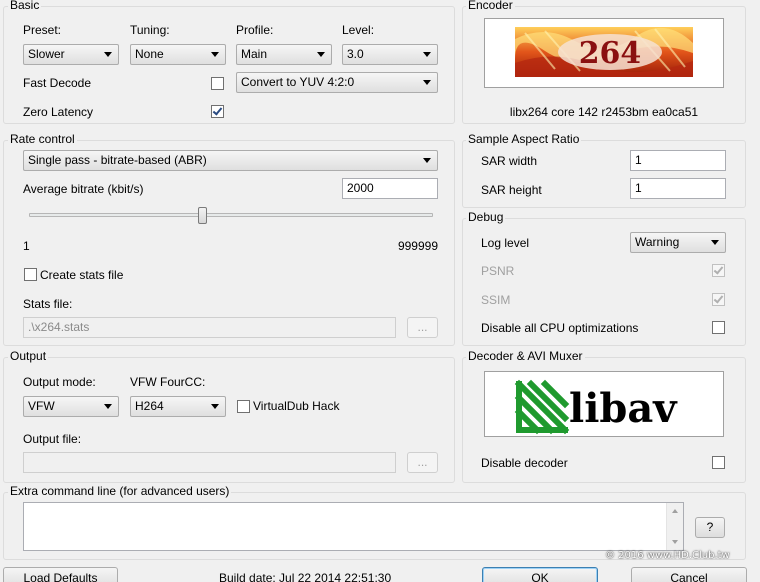 The height and width of the screenshot is (582, 760). What do you see at coordinates (284, 54) in the screenshot?
I see `profile-combo: Main` at bounding box center [284, 54].